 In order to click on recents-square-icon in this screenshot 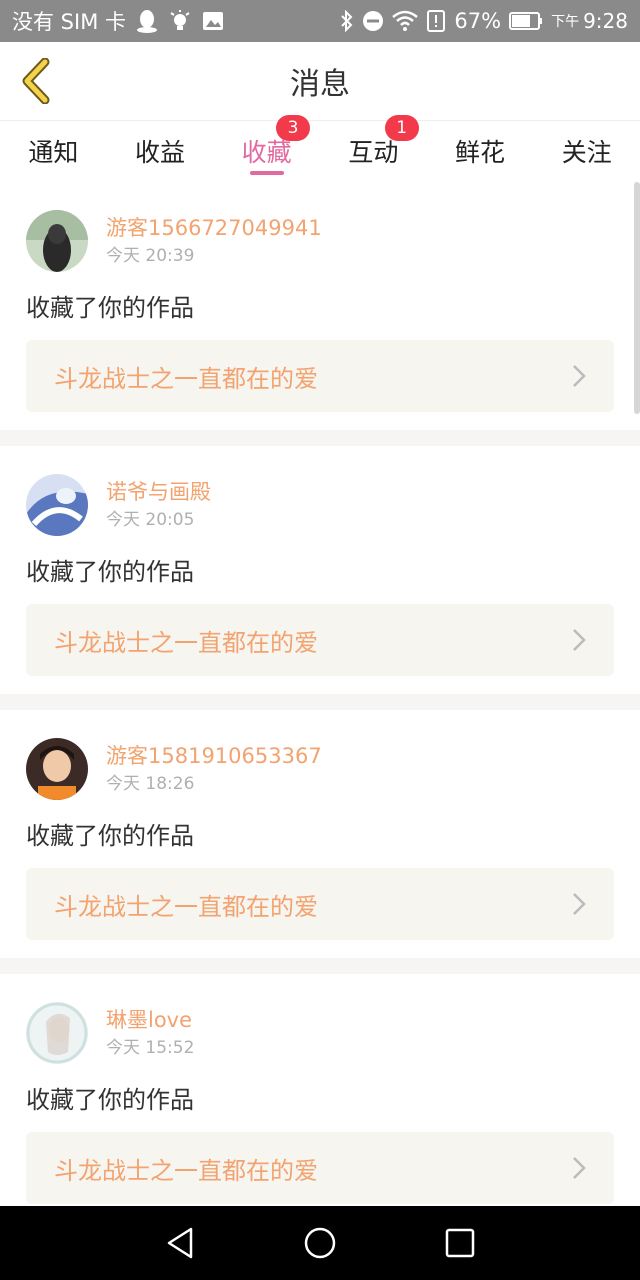, I will do `click(460, 1243)`.